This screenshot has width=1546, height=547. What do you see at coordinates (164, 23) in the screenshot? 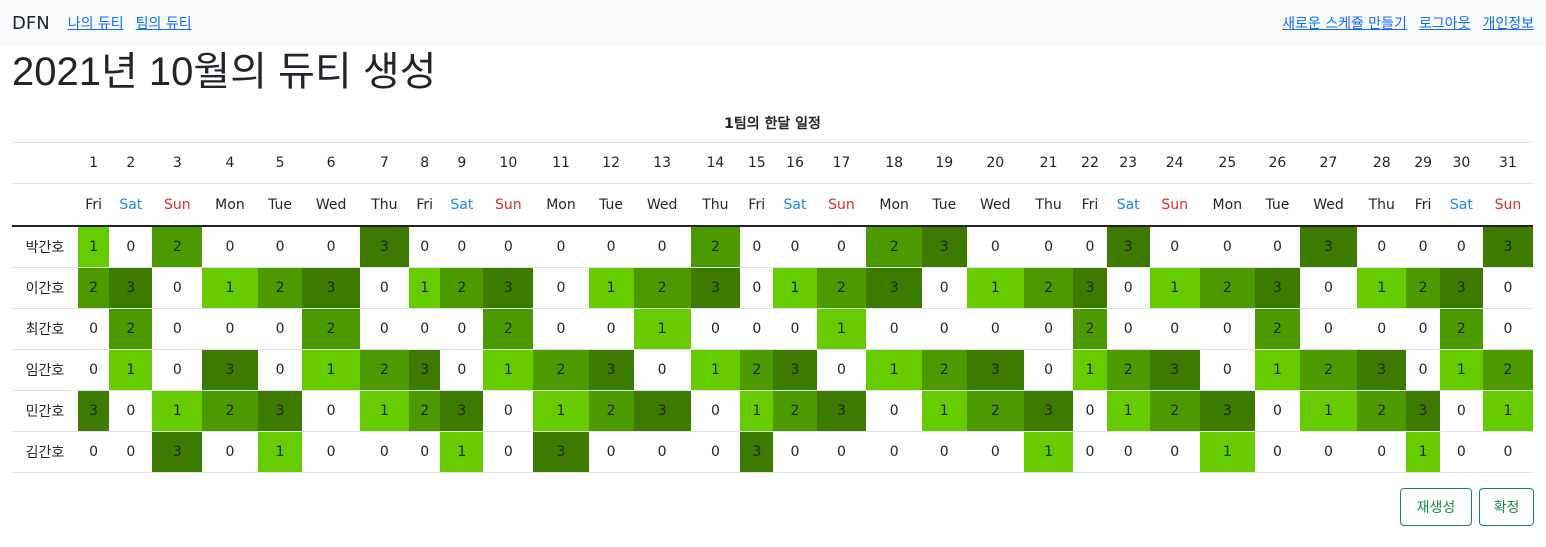
I see `nav-link-team-duty: 팀의 듀티` at bounding box center [164, 23].